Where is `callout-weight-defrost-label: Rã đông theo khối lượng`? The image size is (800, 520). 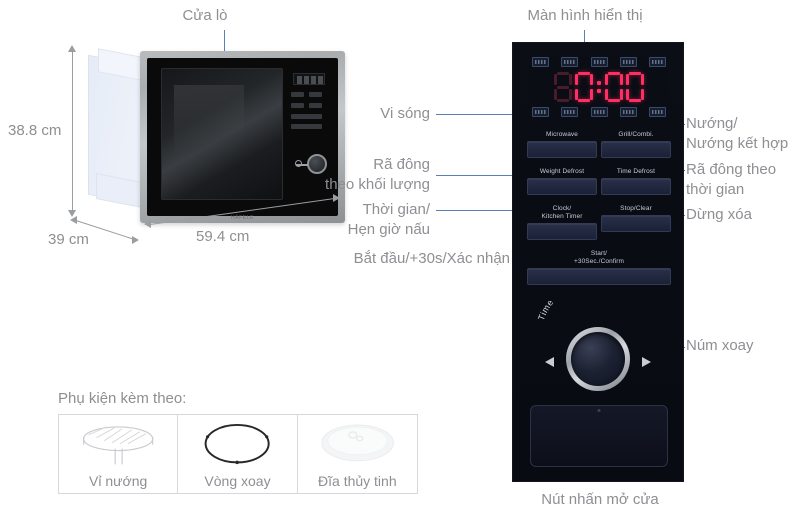 callout-weight-defrost-label: Rã đông theo khối lượng is located at coordinates (377, 174).